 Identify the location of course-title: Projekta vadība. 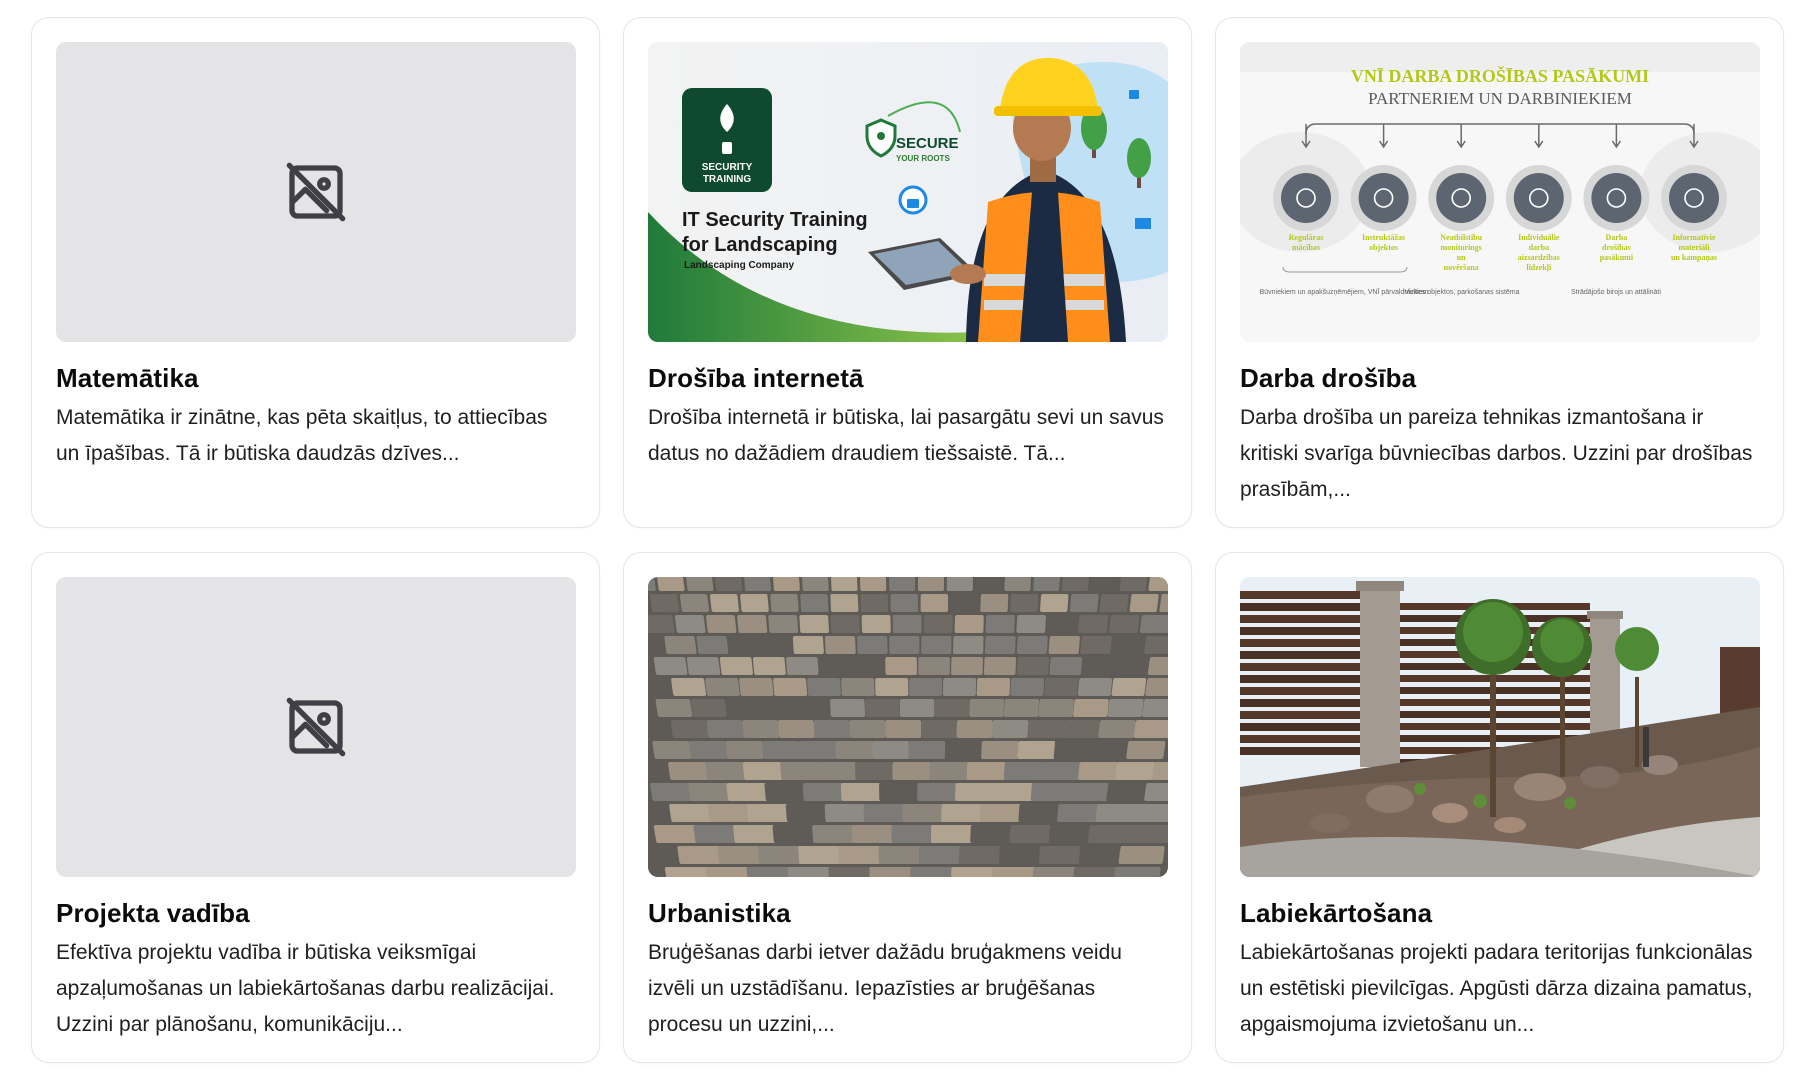
(153, 913).